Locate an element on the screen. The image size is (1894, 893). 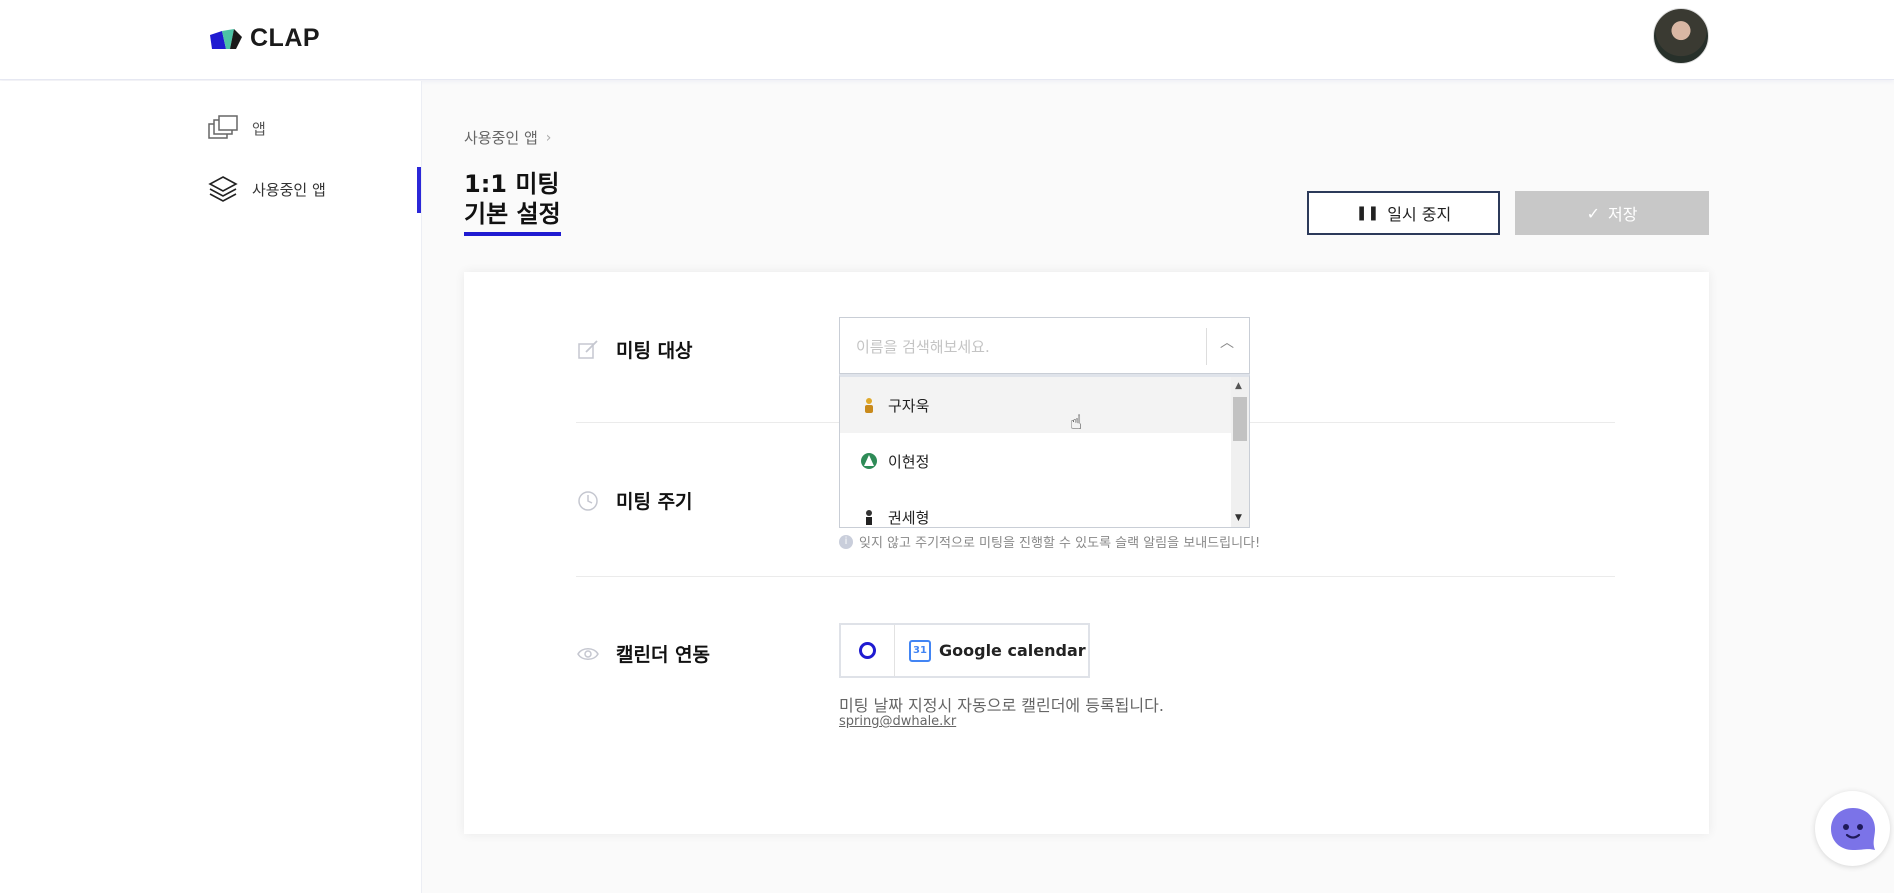
check-icon: ✓ is located at coordinates (1593, 213).